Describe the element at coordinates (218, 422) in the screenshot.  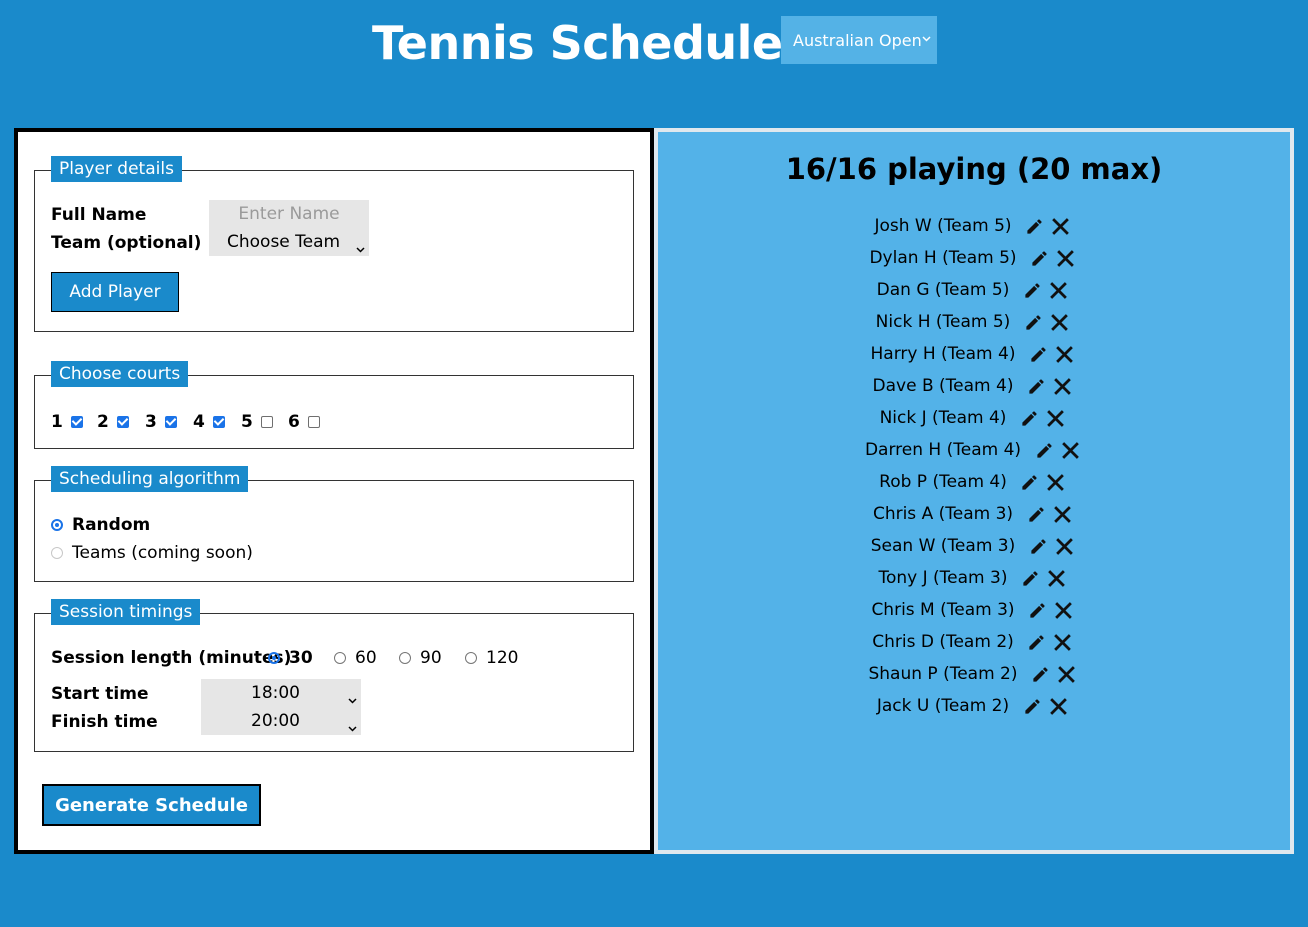
I see `court-4-checkbox` at that location.